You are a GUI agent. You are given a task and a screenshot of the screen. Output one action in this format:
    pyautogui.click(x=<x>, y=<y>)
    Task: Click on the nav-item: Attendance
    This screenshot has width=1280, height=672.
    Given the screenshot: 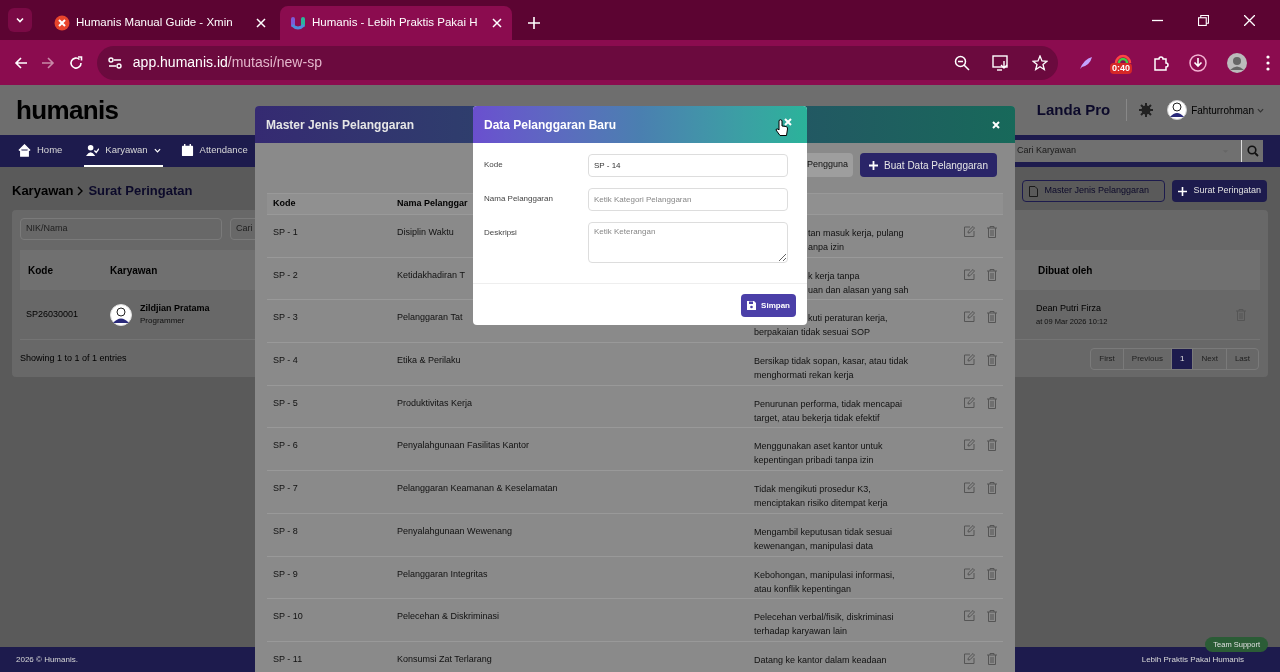 What is the action you would take?
    pyautogui.click(x=214, y=151)
    